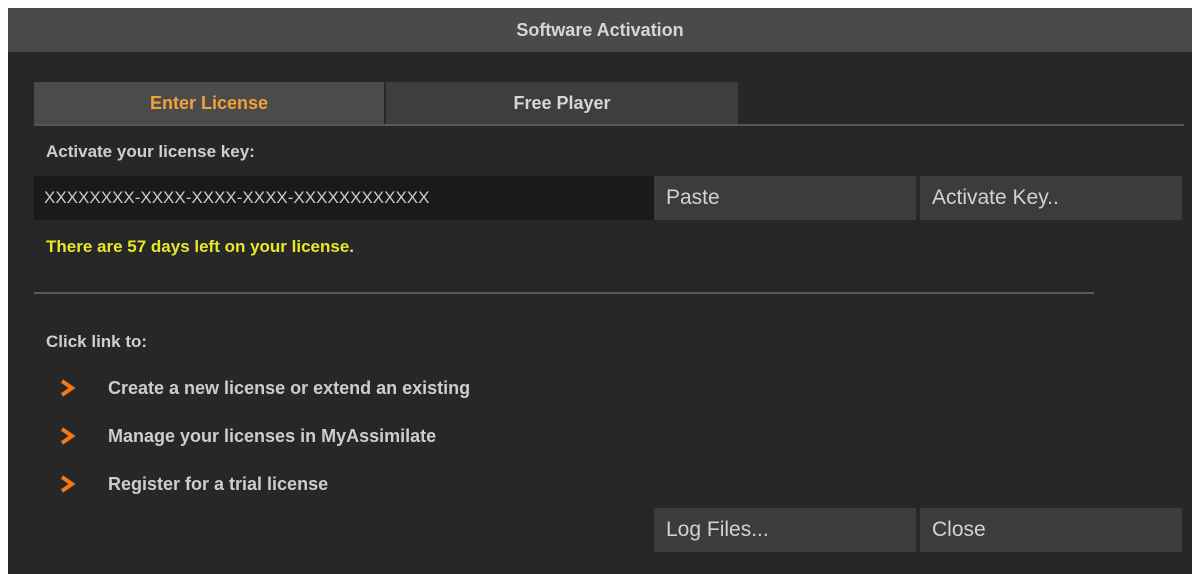 Image resolution: width=1194 pixels, height=574 pixels. I want to click on links-heading: Click link to:, so click(97, 341).